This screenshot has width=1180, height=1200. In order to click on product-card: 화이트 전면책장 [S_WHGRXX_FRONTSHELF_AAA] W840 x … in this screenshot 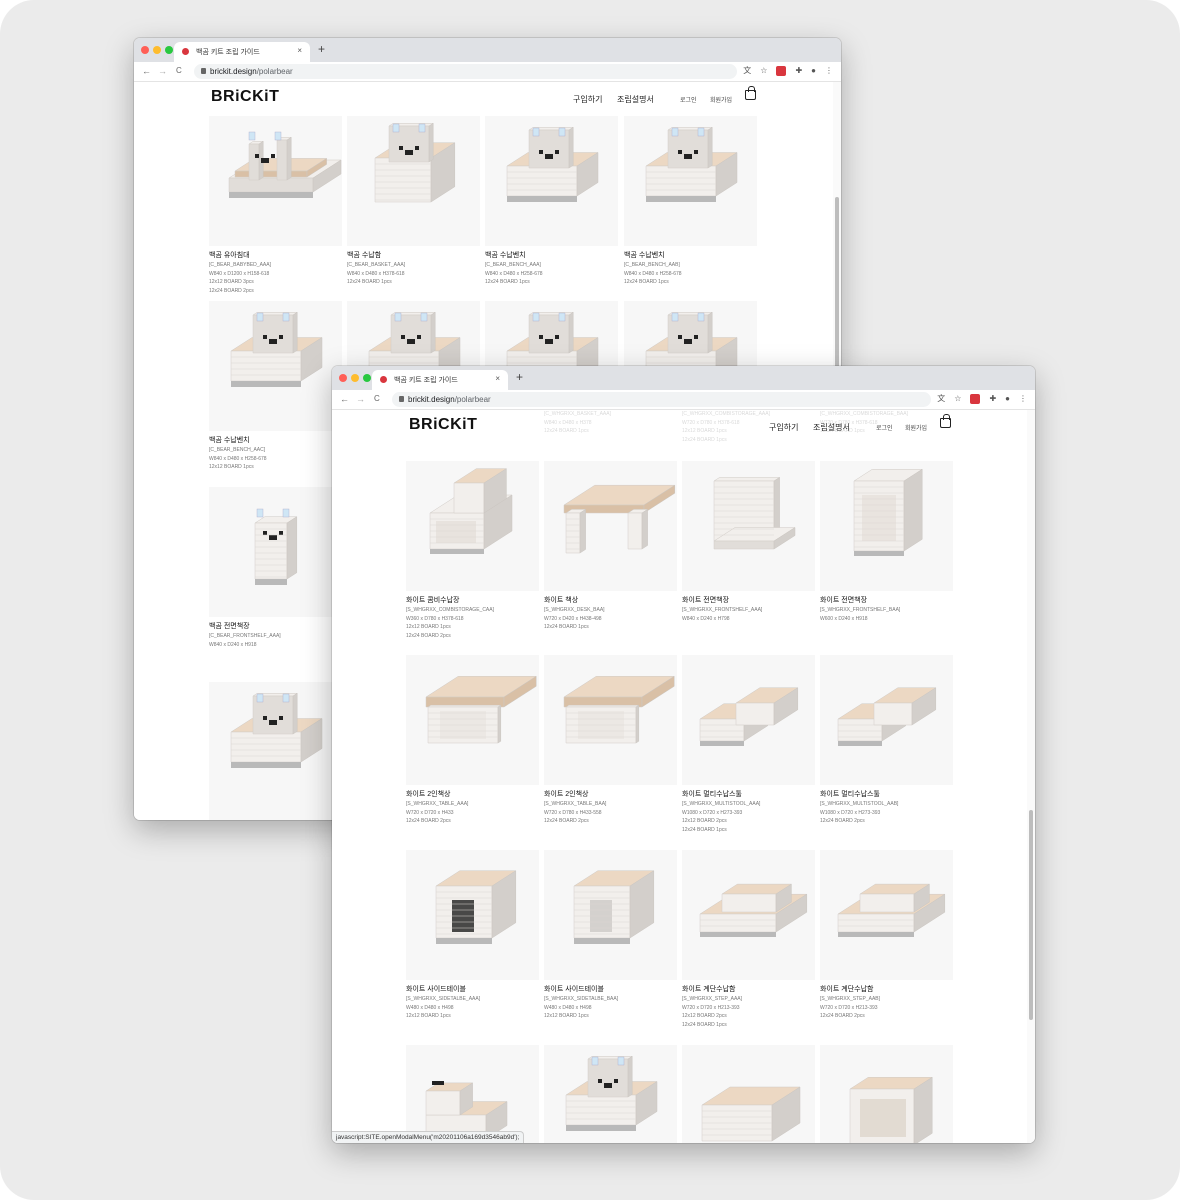, I will do `click(748, 542)`.